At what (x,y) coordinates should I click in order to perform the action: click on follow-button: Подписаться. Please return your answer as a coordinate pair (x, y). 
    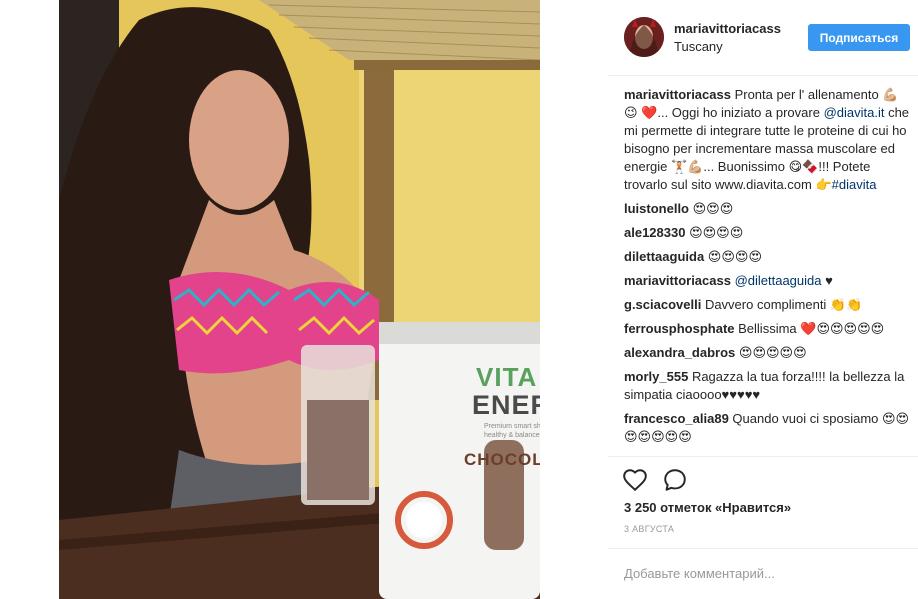
    Looking at the image, I should click on (859, 37).